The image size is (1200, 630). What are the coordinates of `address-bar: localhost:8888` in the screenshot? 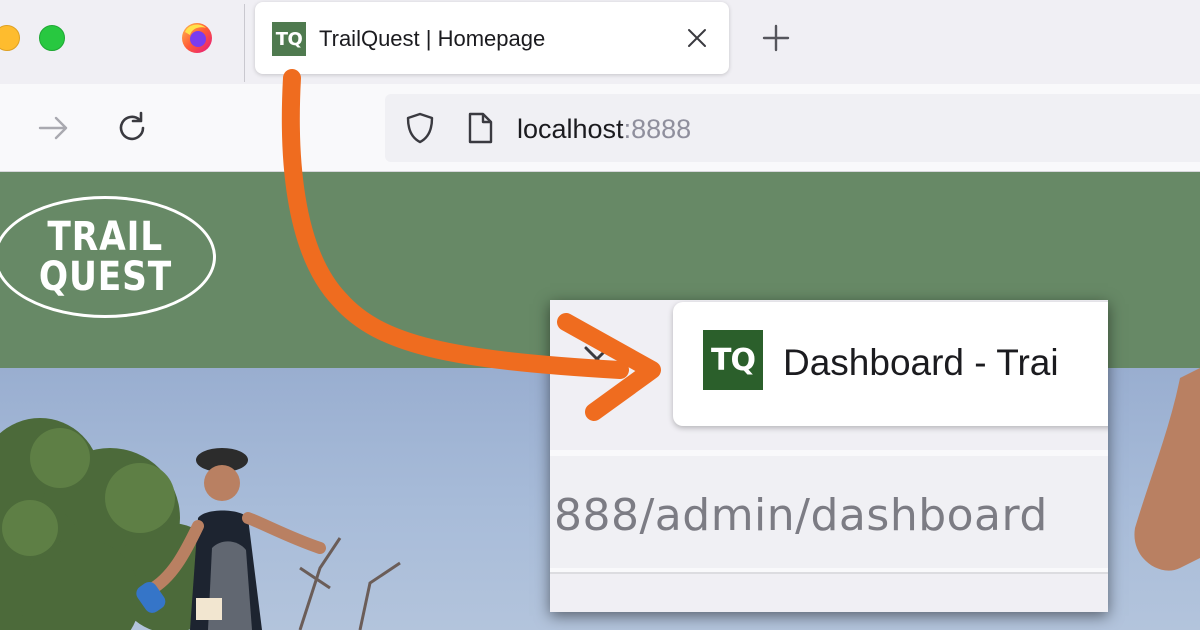 It's located at (792, 128).